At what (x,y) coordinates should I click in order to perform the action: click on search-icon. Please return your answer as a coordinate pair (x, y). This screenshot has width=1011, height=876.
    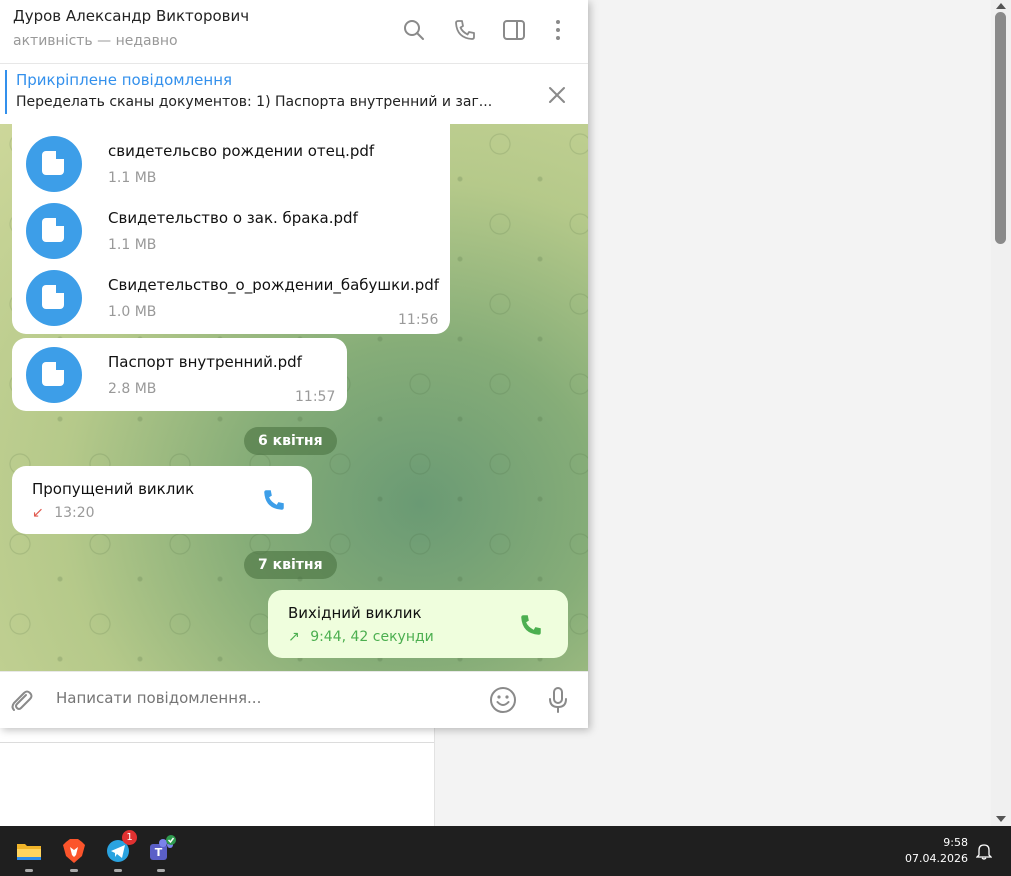
    Looking at the image, I should click on (414, 30).